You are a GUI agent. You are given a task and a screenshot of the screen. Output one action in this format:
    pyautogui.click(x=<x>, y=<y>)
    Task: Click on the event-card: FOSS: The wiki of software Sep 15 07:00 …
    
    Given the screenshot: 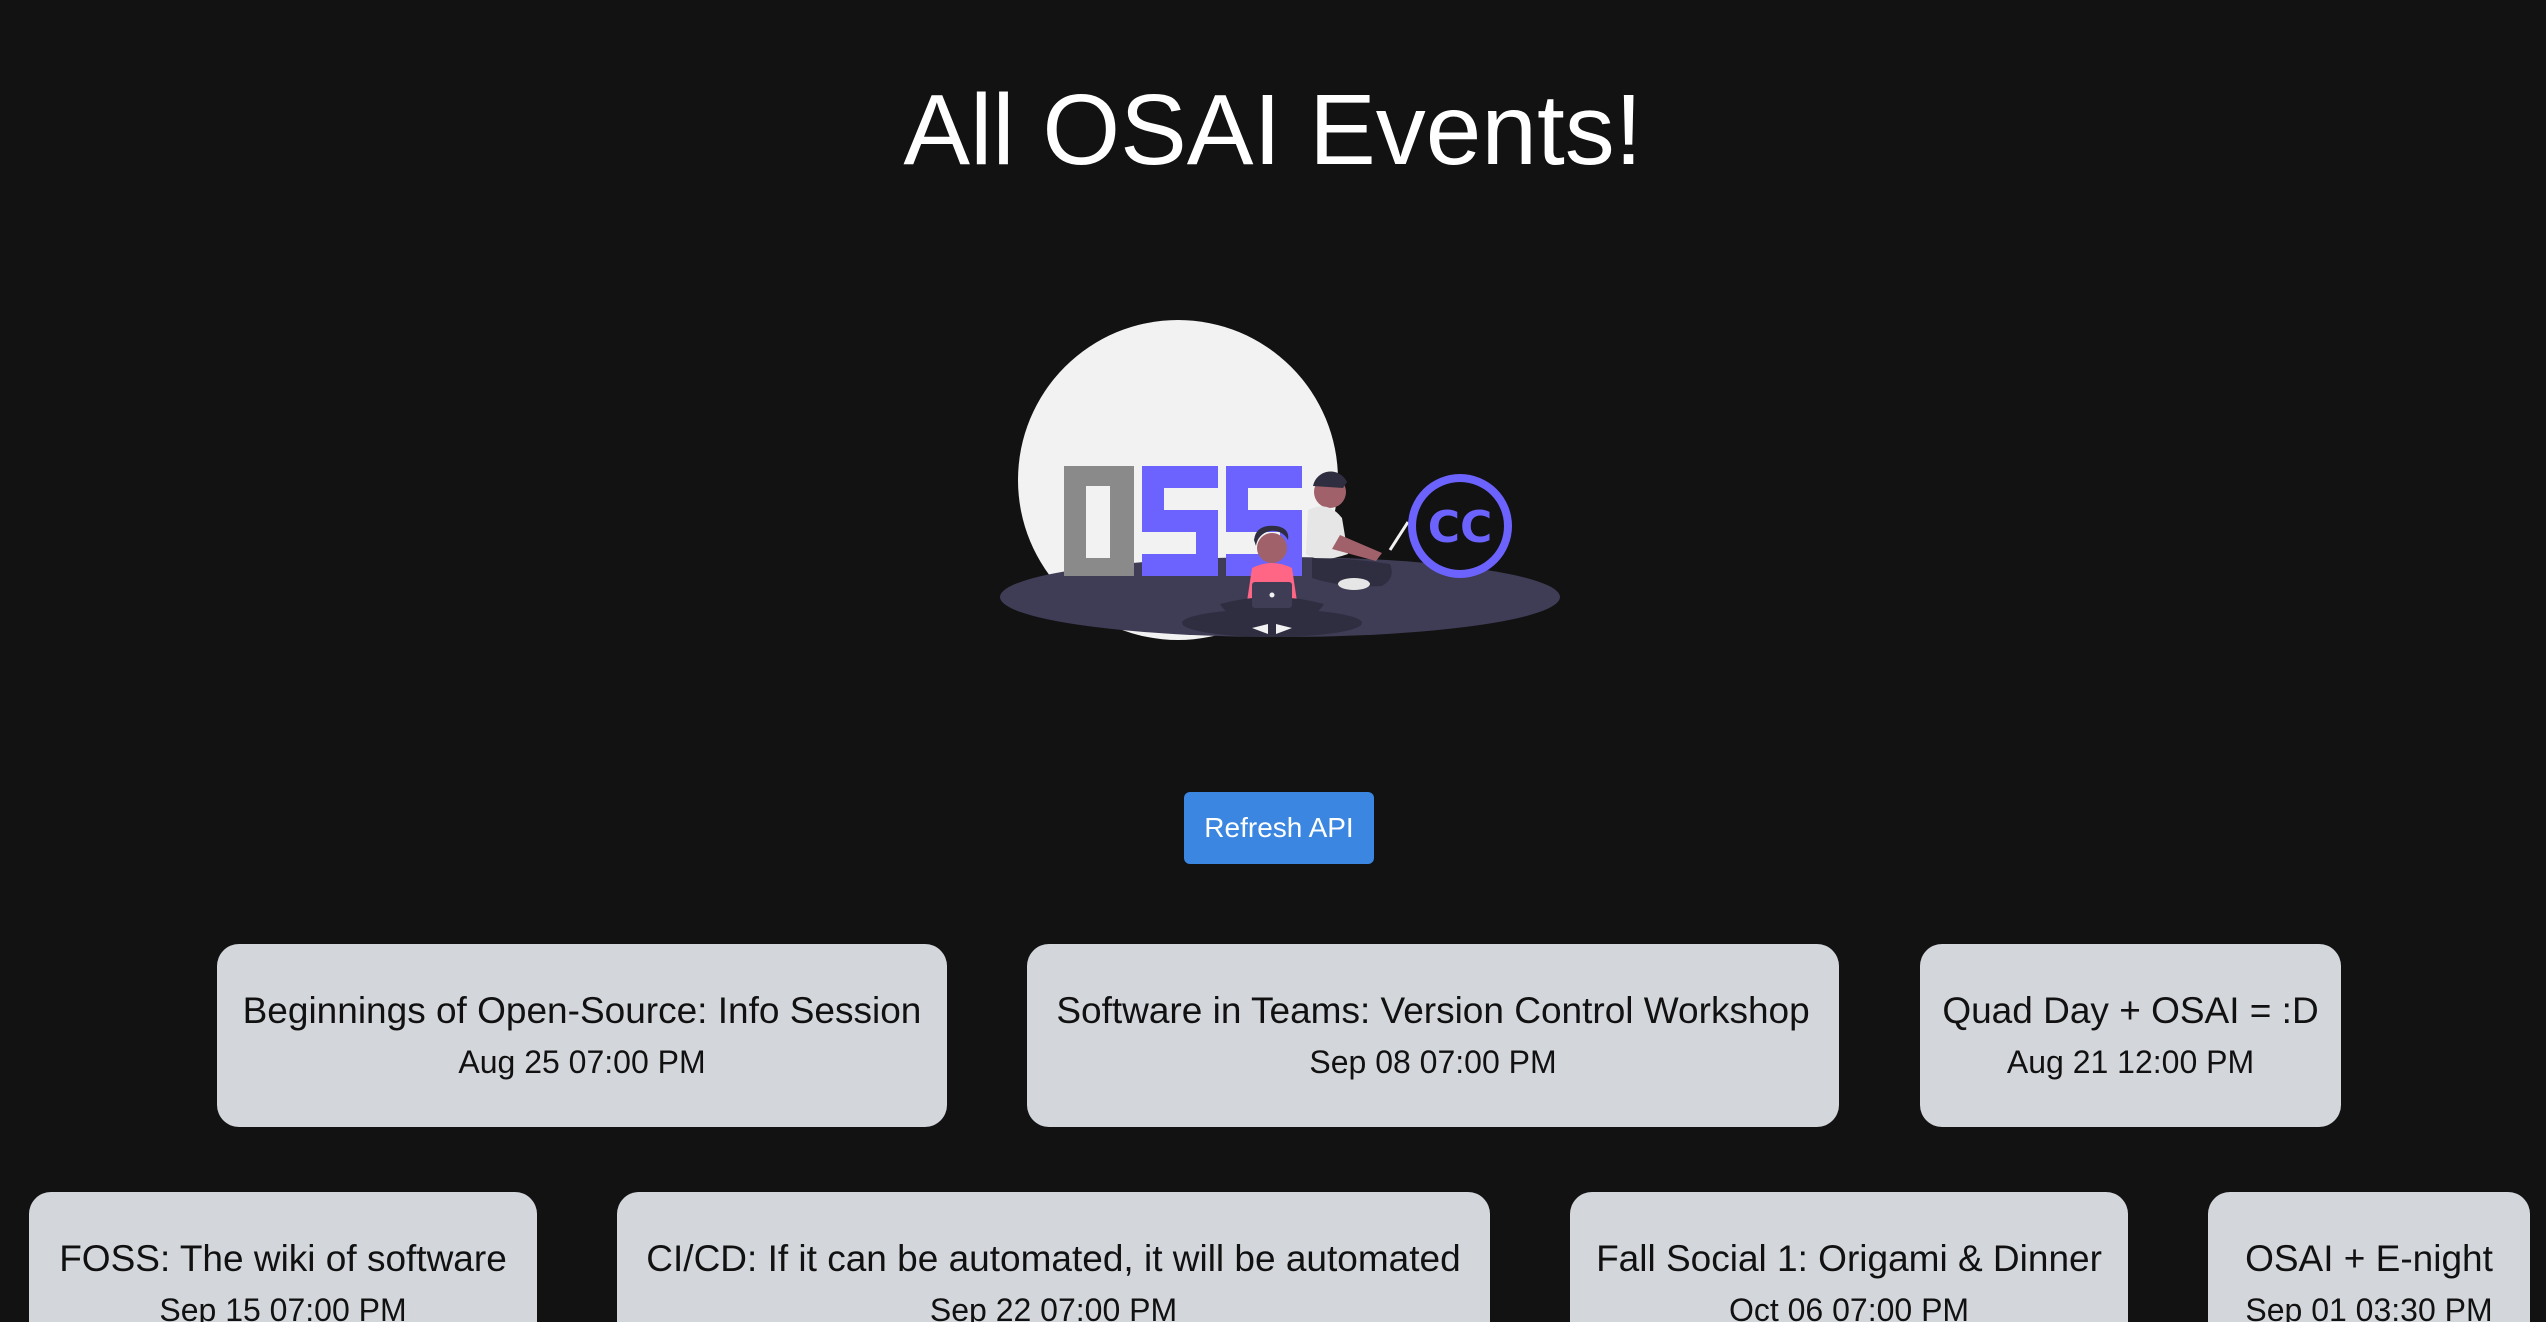 What is the action you would take?
    pyautogui.click(x=283, y=1257)
    